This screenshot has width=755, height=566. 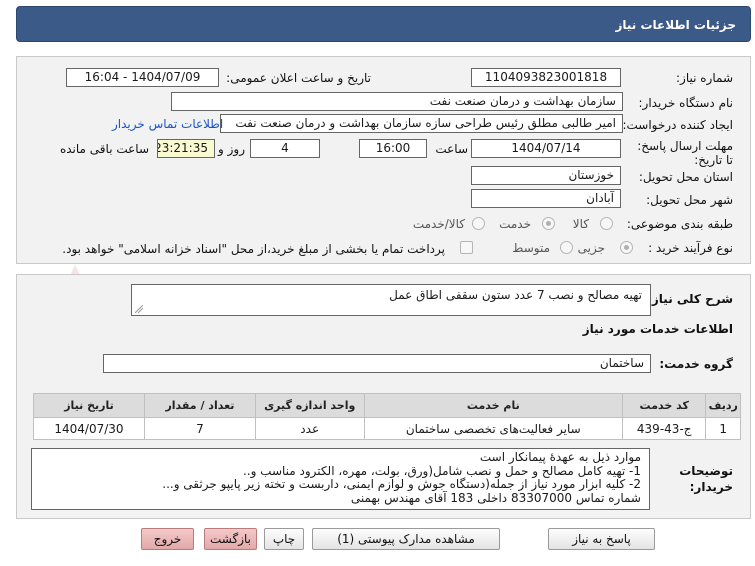 What do you see at coordinates (546, 77) in the screenshot?
I see `need-number-field: 1104093823001818` at bounding box center [546, 77].